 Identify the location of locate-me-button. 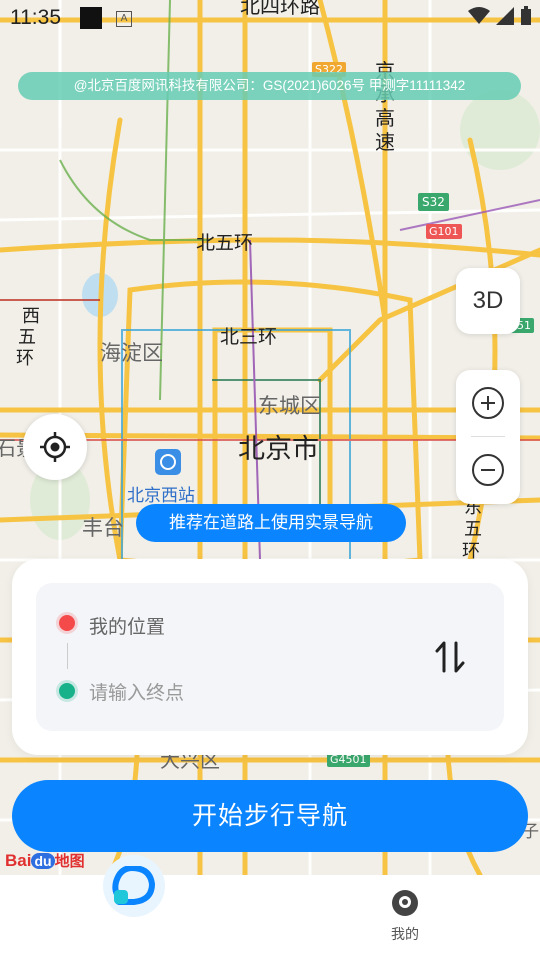
(55, 447).